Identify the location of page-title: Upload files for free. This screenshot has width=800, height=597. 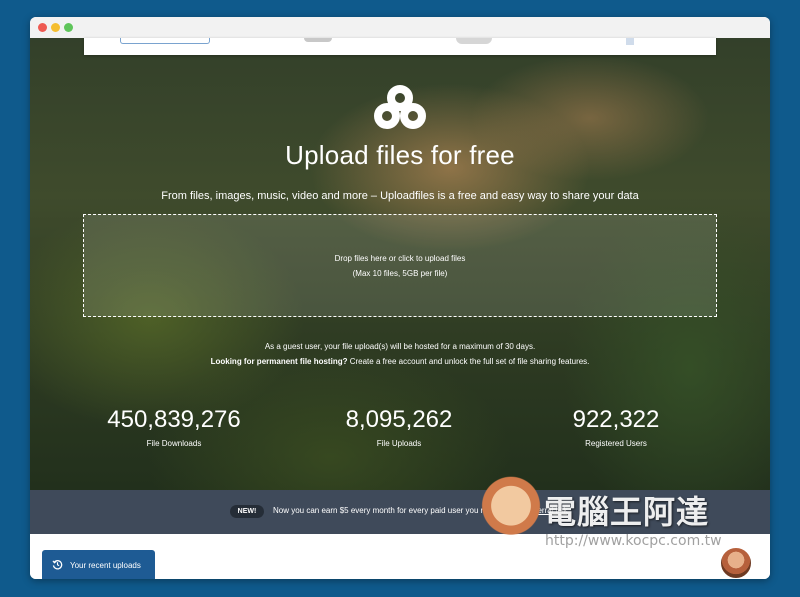
(400, 155).